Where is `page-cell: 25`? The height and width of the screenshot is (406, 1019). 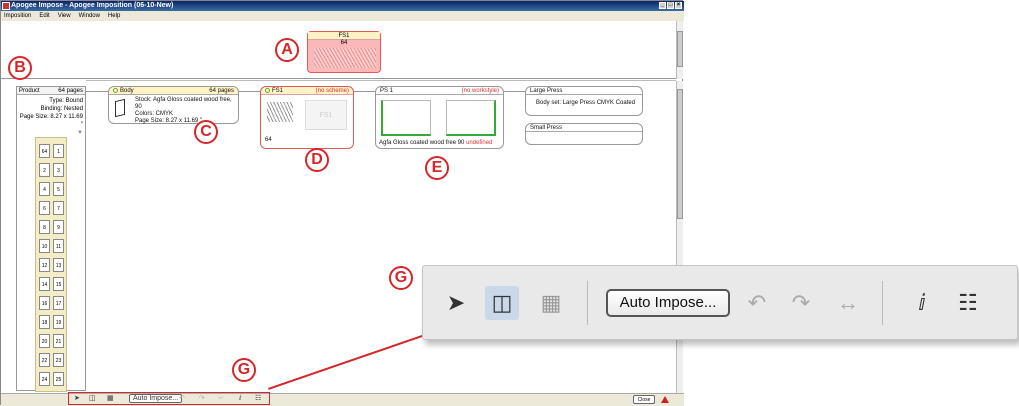
page-cell: 25 is located at coordinates (58, 379).